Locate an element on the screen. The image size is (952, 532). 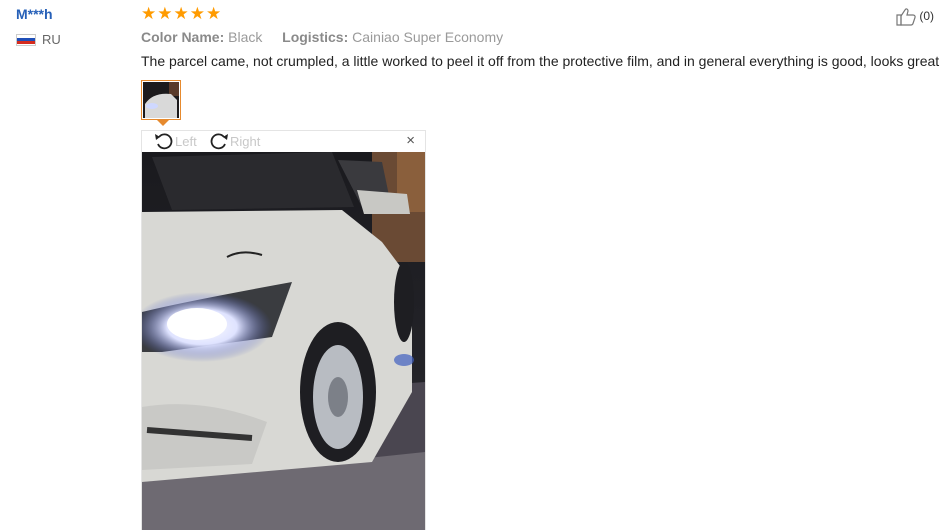
russia-flag-icon is located at coordinates (26, 39).